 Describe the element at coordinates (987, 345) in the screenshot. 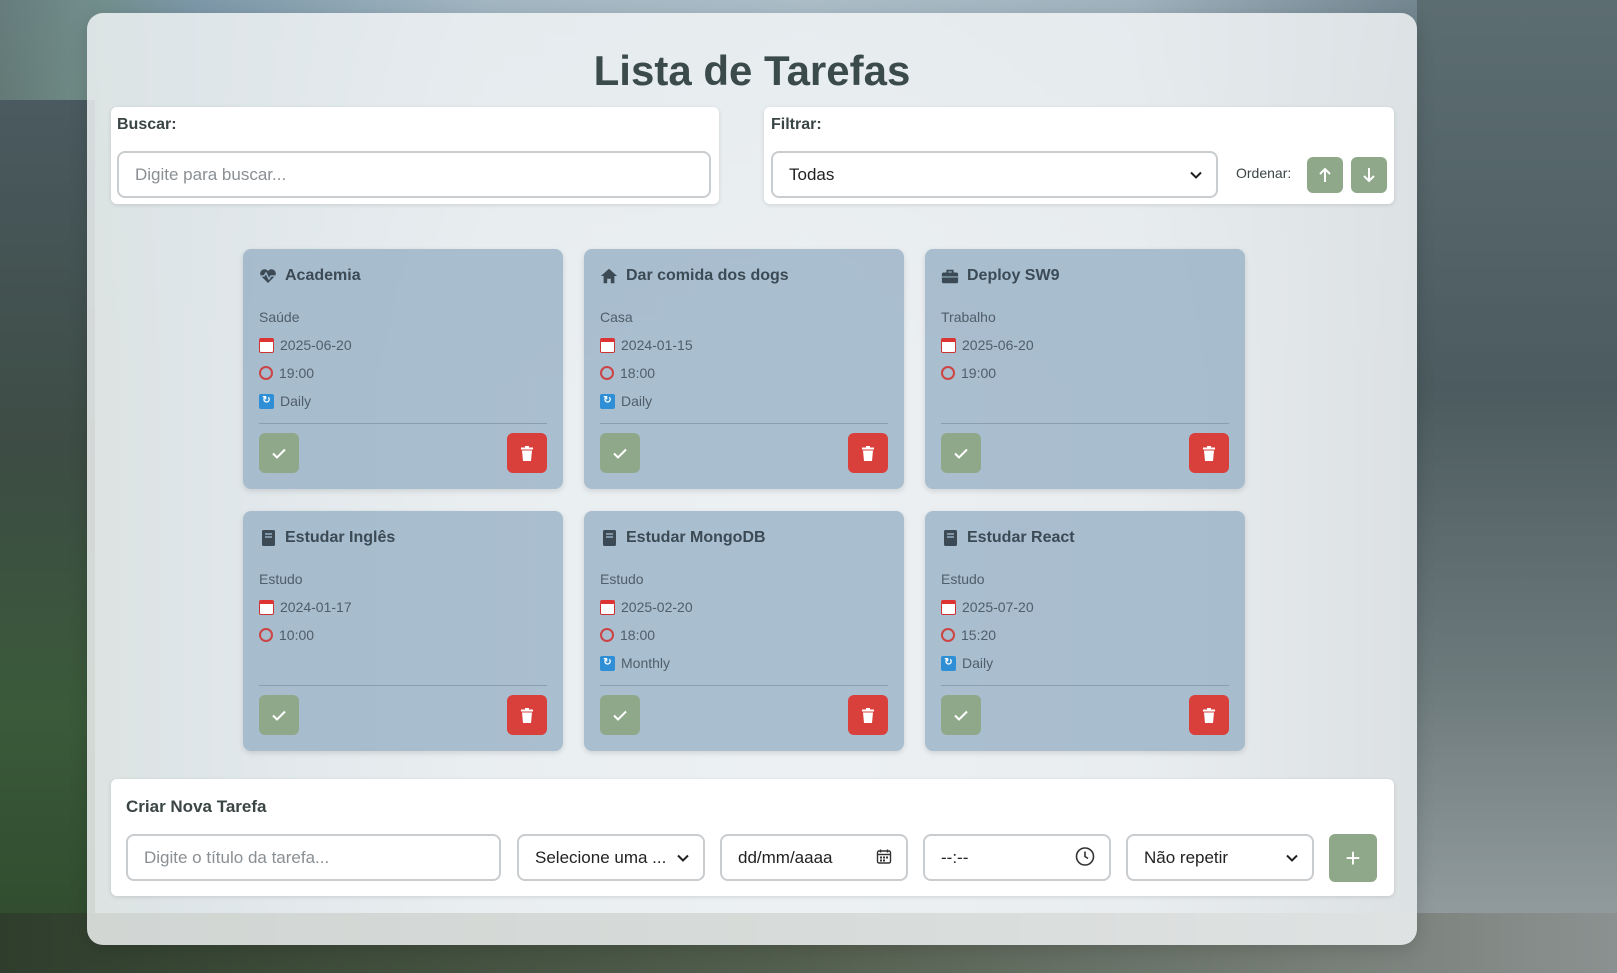

I see `task-date-row: 2025-06-20` at that location.